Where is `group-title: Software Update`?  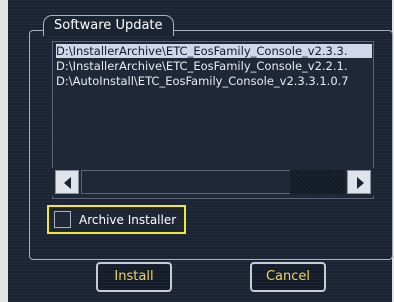
group-title: Software Update is located at coordinates (108, 25).